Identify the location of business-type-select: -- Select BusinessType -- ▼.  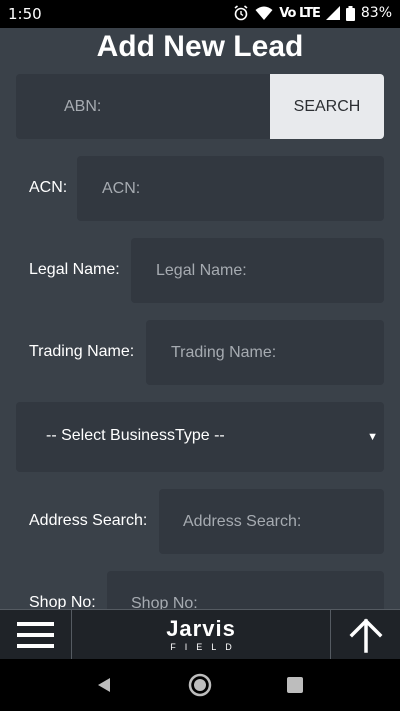
(200, 437).